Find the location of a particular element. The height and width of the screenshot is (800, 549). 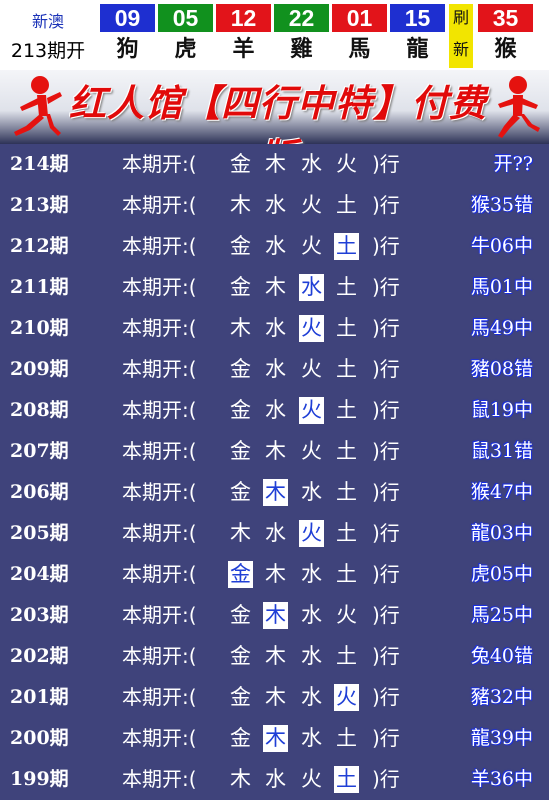

ball-zodiac: 狗 is located at coordinates (127, 49).